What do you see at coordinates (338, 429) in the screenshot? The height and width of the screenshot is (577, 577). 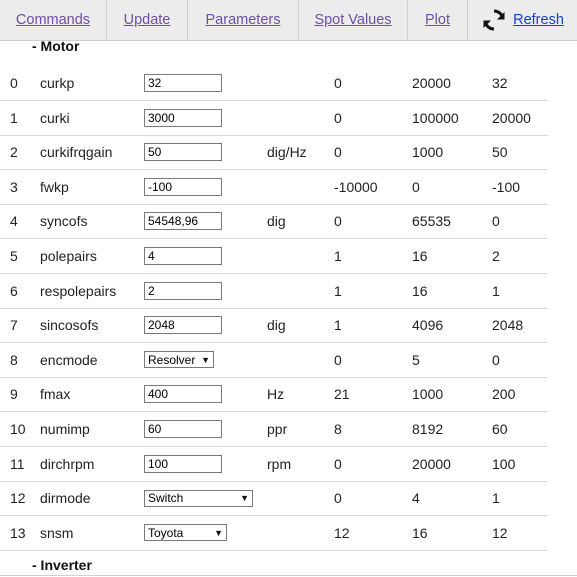 I see `parameter-min: 8` at bounding box center [338, 429].